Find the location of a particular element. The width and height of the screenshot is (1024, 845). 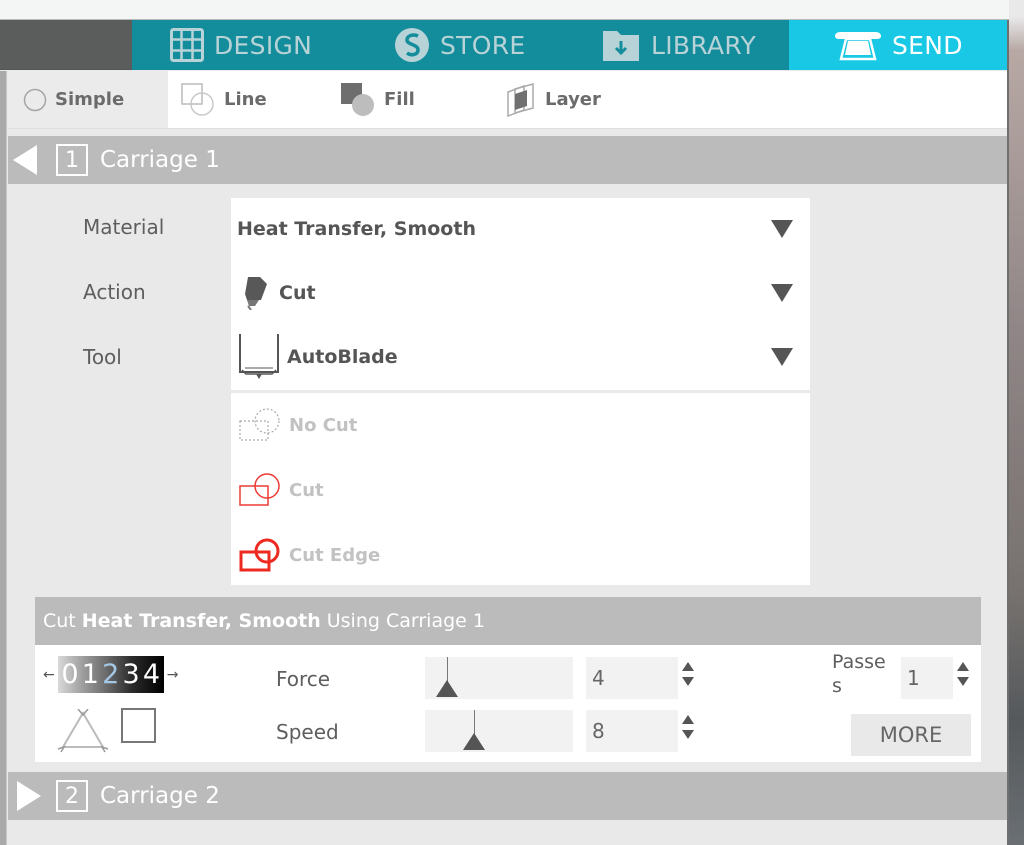

mode-fill: Fill is located at coordinates (377, 99).